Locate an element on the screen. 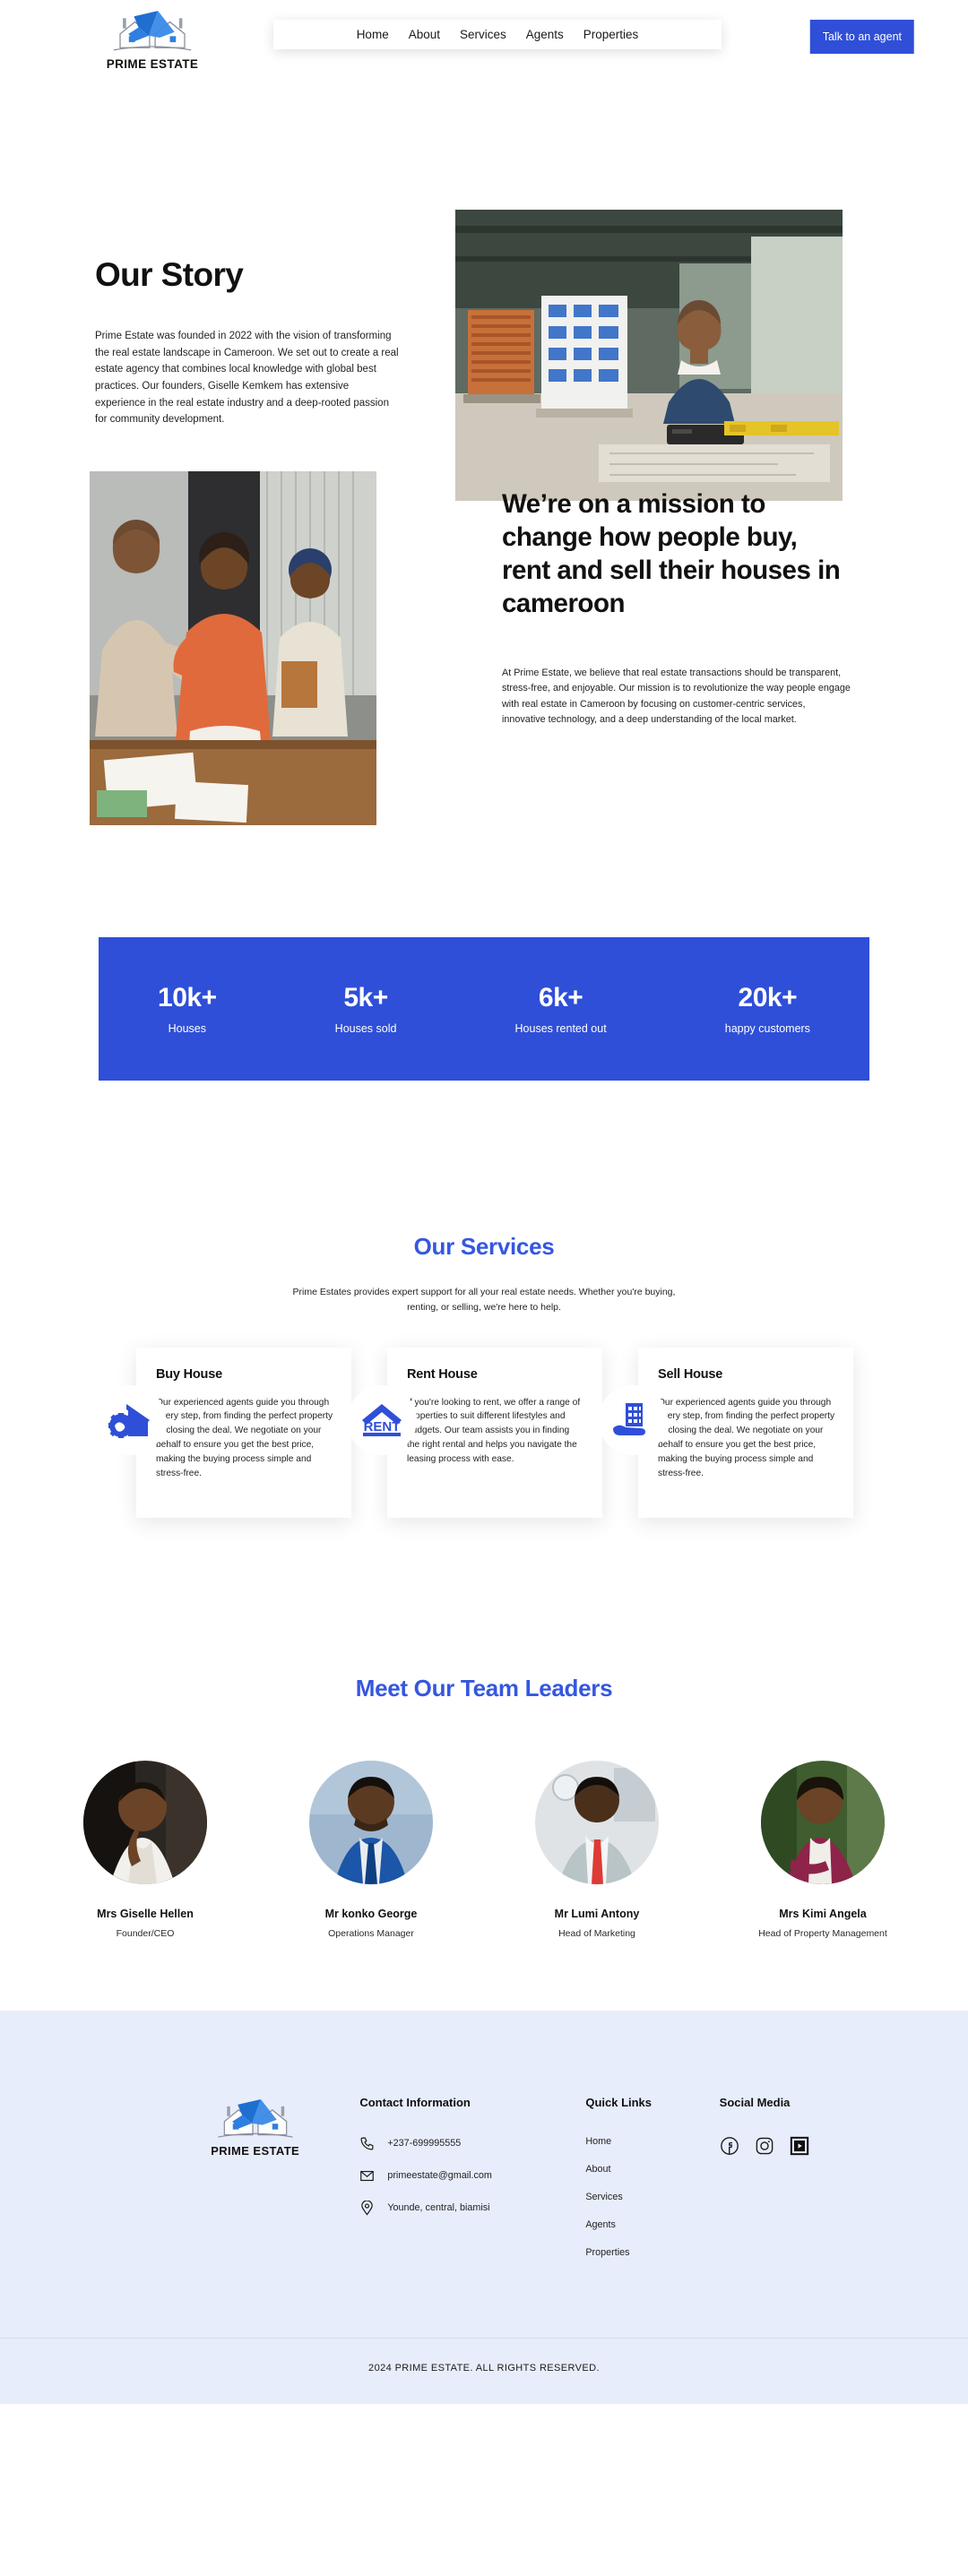 Image resolution: width=968 pixels, height=2576 pixels. stat-item: 6k+ Houses rented out is located at coordinates (561, 1009).